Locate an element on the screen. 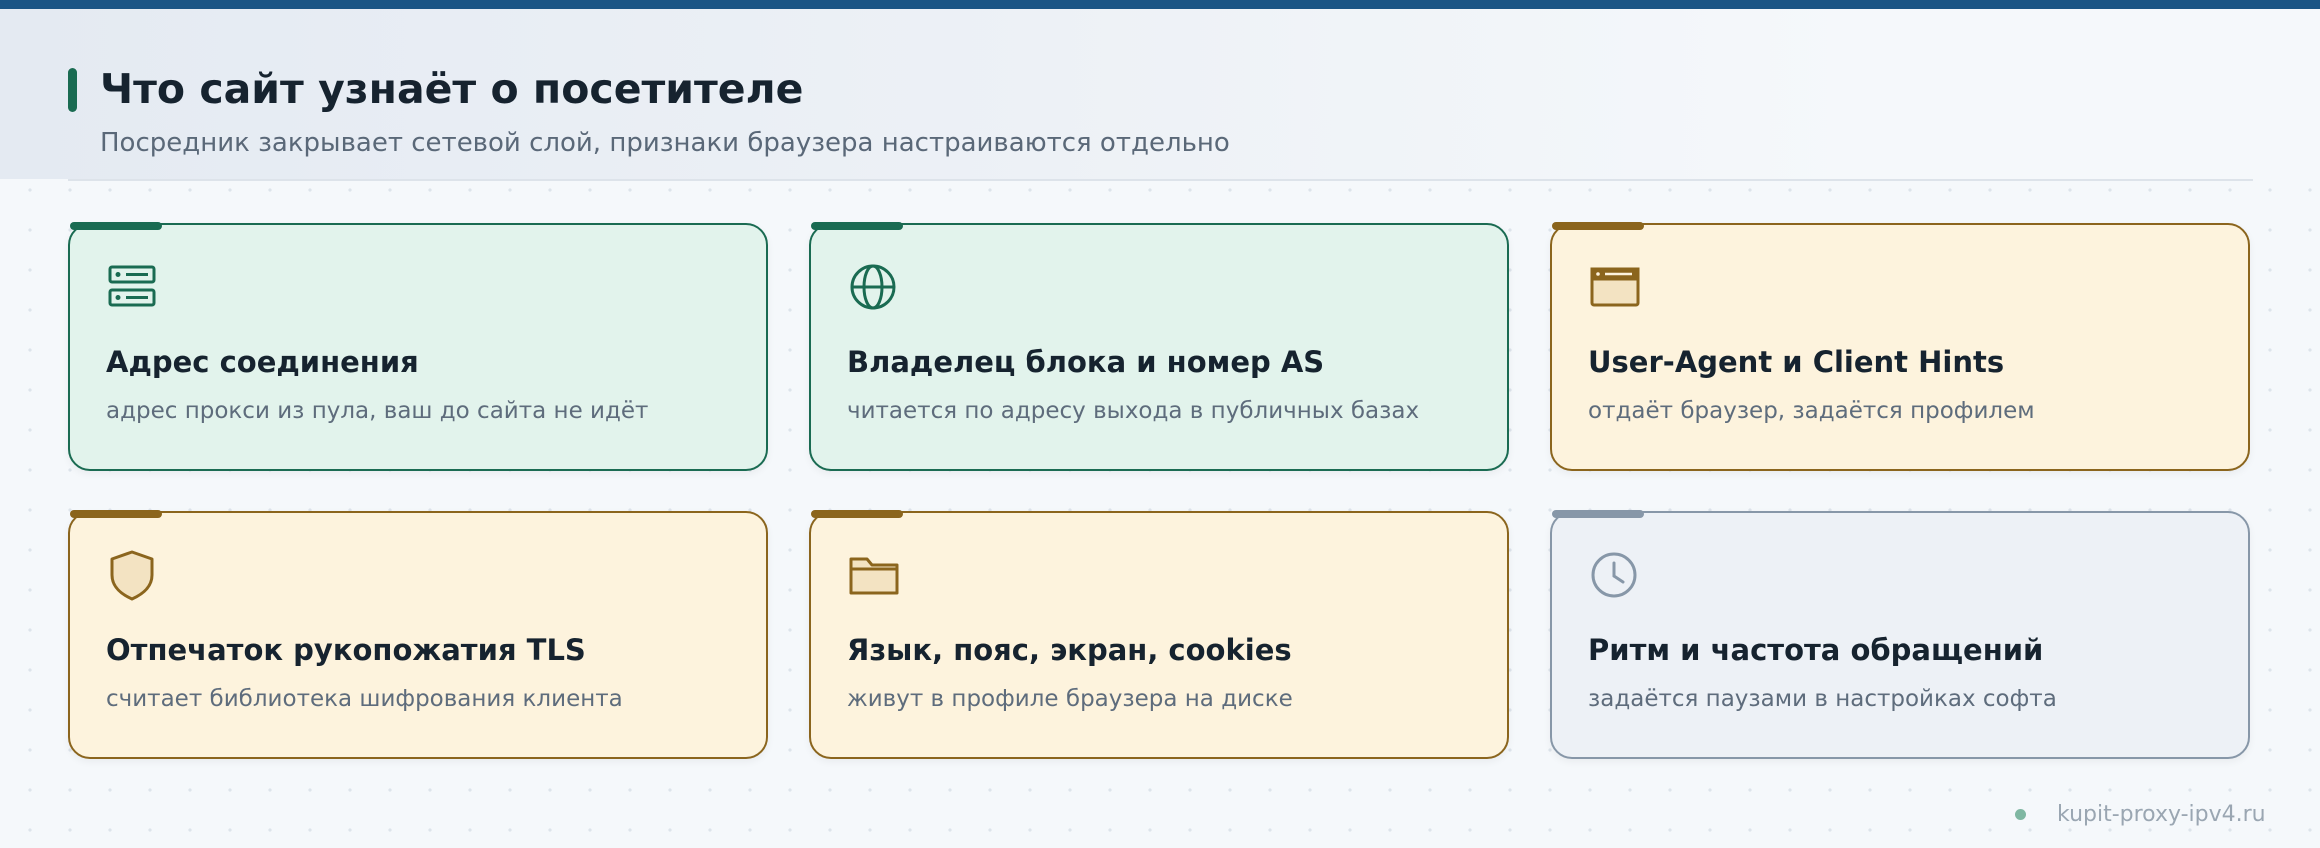 The height and width of the screenshot is (848, 2320). card-title: Язык, пояс, экран, cookies is located at coordinates (1069, 650).